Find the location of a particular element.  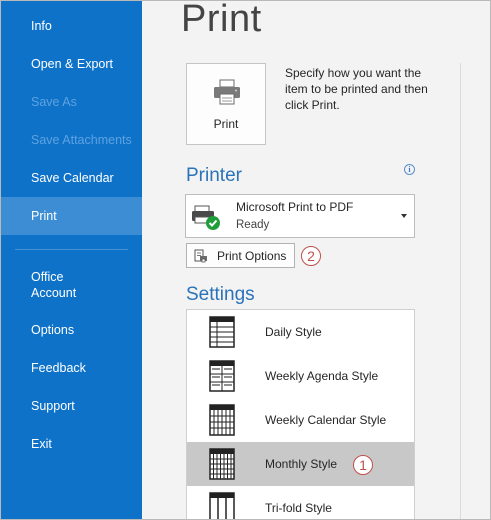

chevron-down-icon is located at coordinates (404, 216).